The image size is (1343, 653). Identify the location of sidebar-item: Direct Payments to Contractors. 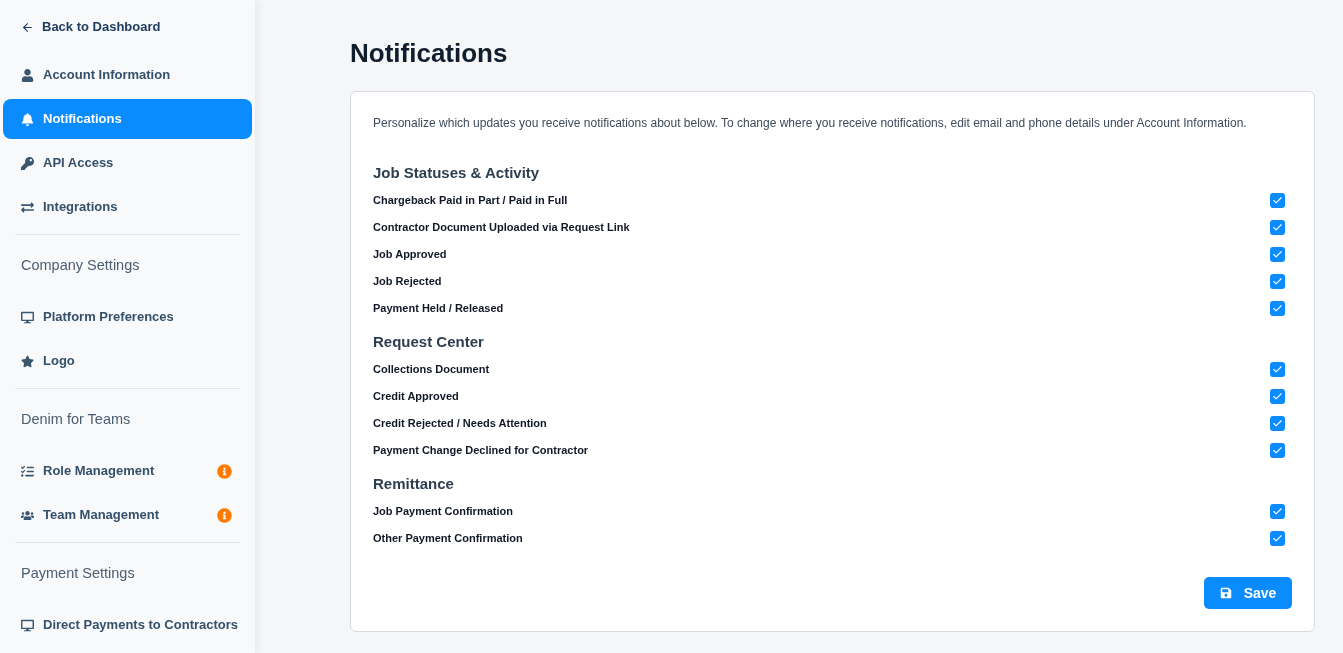
(127, 625).